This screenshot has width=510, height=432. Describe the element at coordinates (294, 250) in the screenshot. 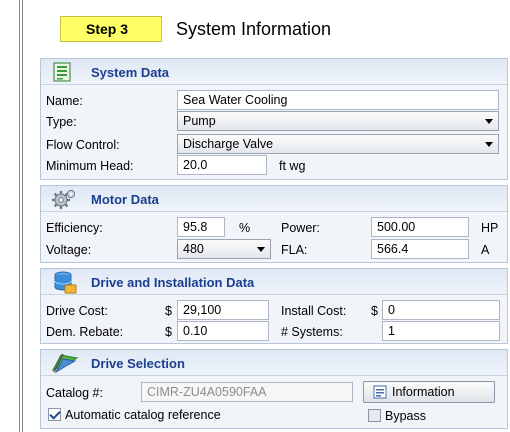

I see `fla-label: FLA:` at that location.